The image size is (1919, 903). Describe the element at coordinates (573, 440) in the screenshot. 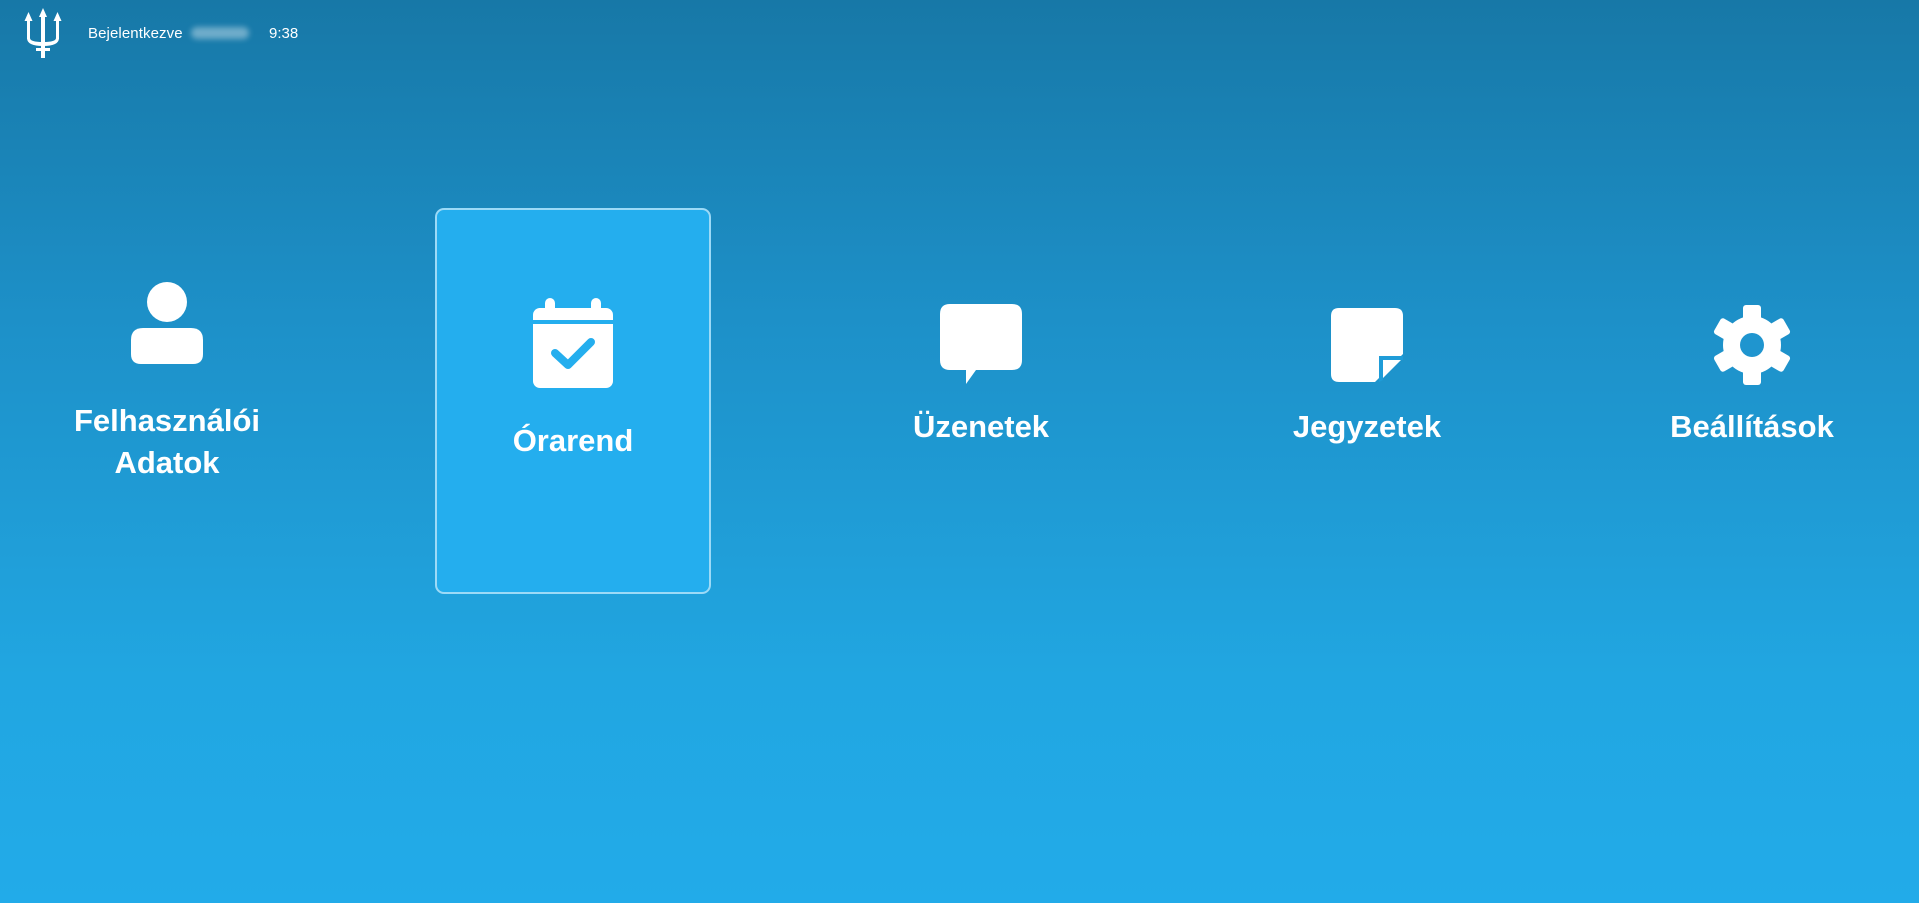

I see `tile-label: Órarend` at that location.